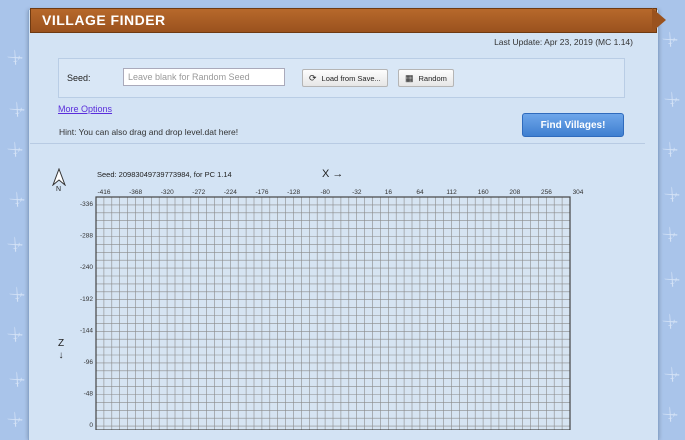 The height and width of the screenshot is (440, 685). What do you see at coordinates (89, 362) in the screenshot?
I see `z-tick-label: -96` at bounding box center [89, 362].